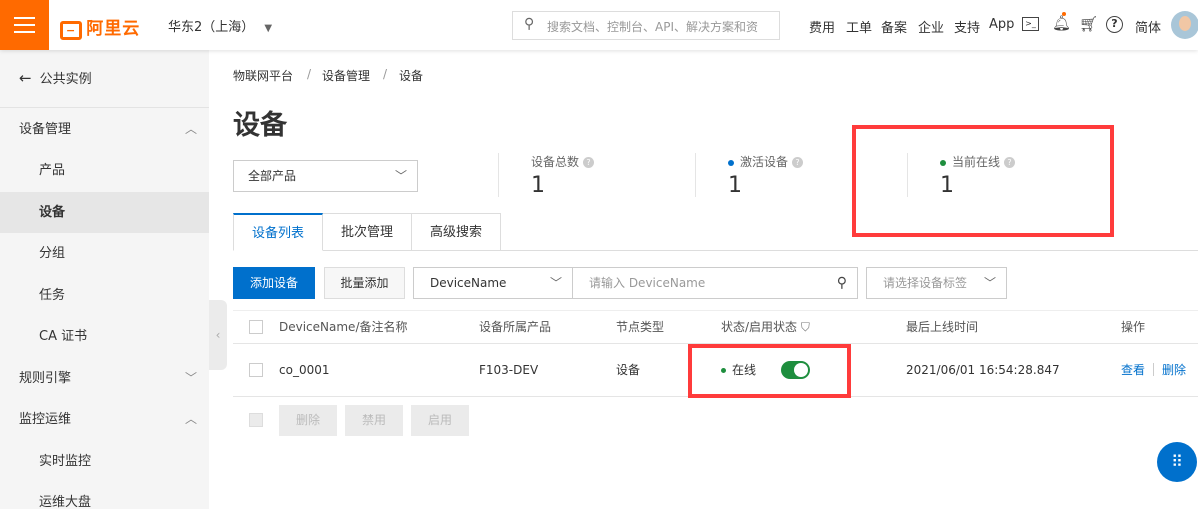 This screenshot has height=523, width=1198. What do you see at coordinates (65, 79) in the screenshot?
I see `back-label: 公共实例` at bounding box center [65, 79].